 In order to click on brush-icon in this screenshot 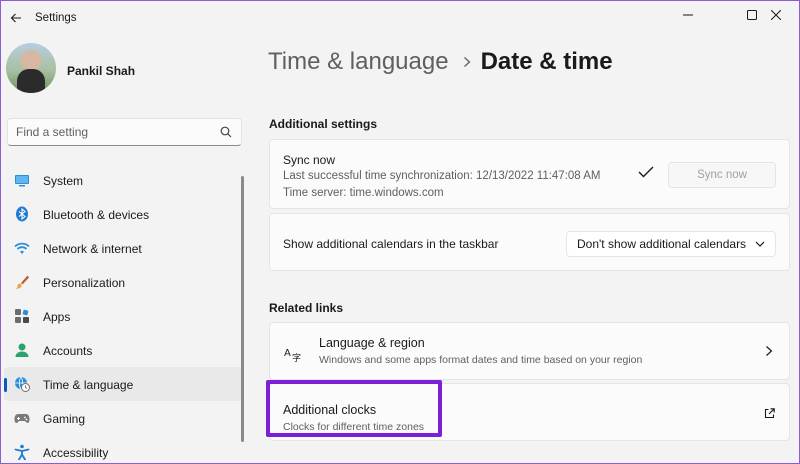, I will do `click(22, 282)`.